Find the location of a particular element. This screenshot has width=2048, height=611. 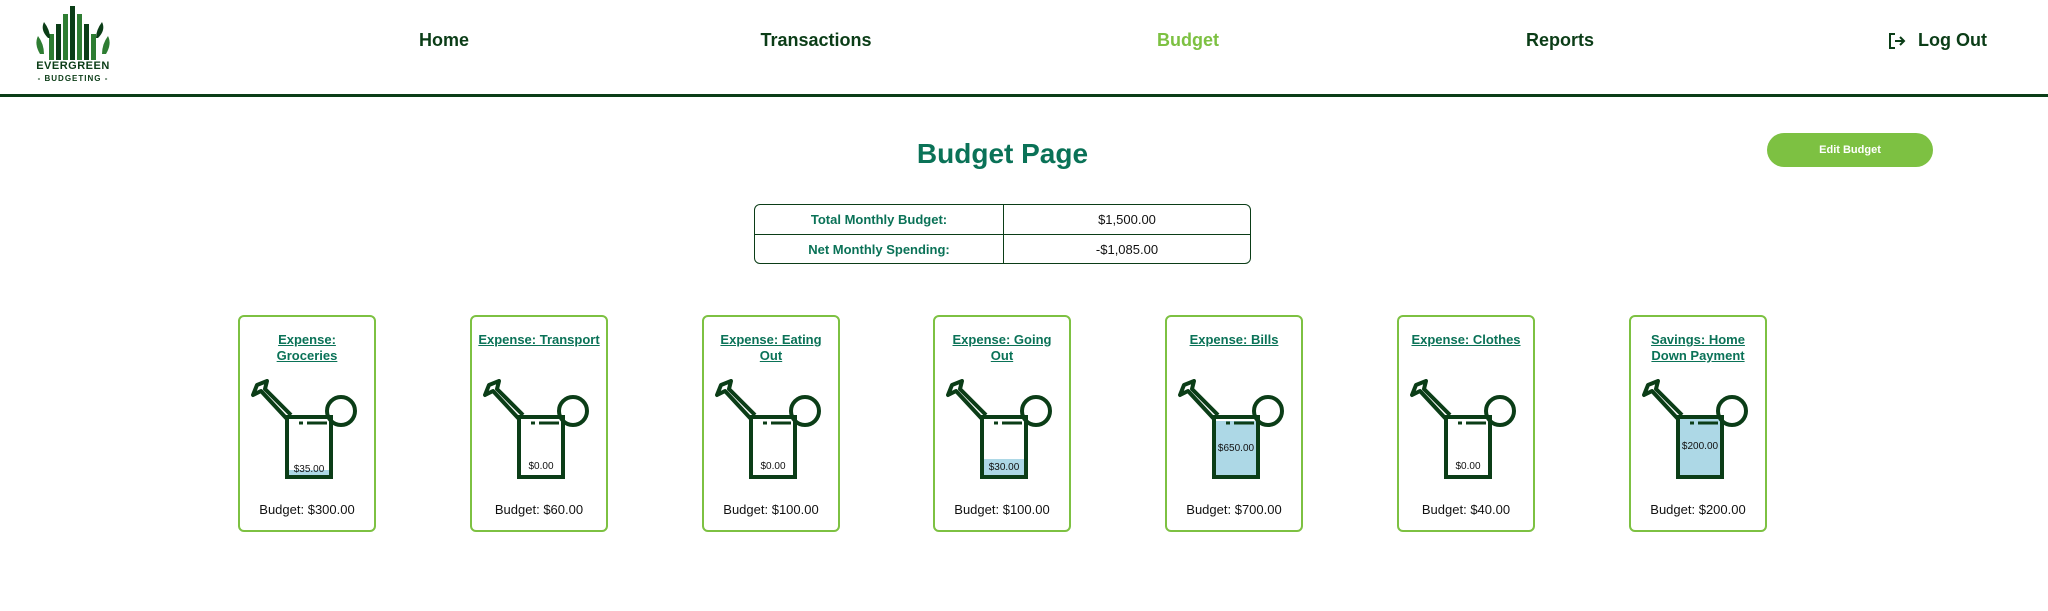

logout-icon is located at coordinates (1897, 40).